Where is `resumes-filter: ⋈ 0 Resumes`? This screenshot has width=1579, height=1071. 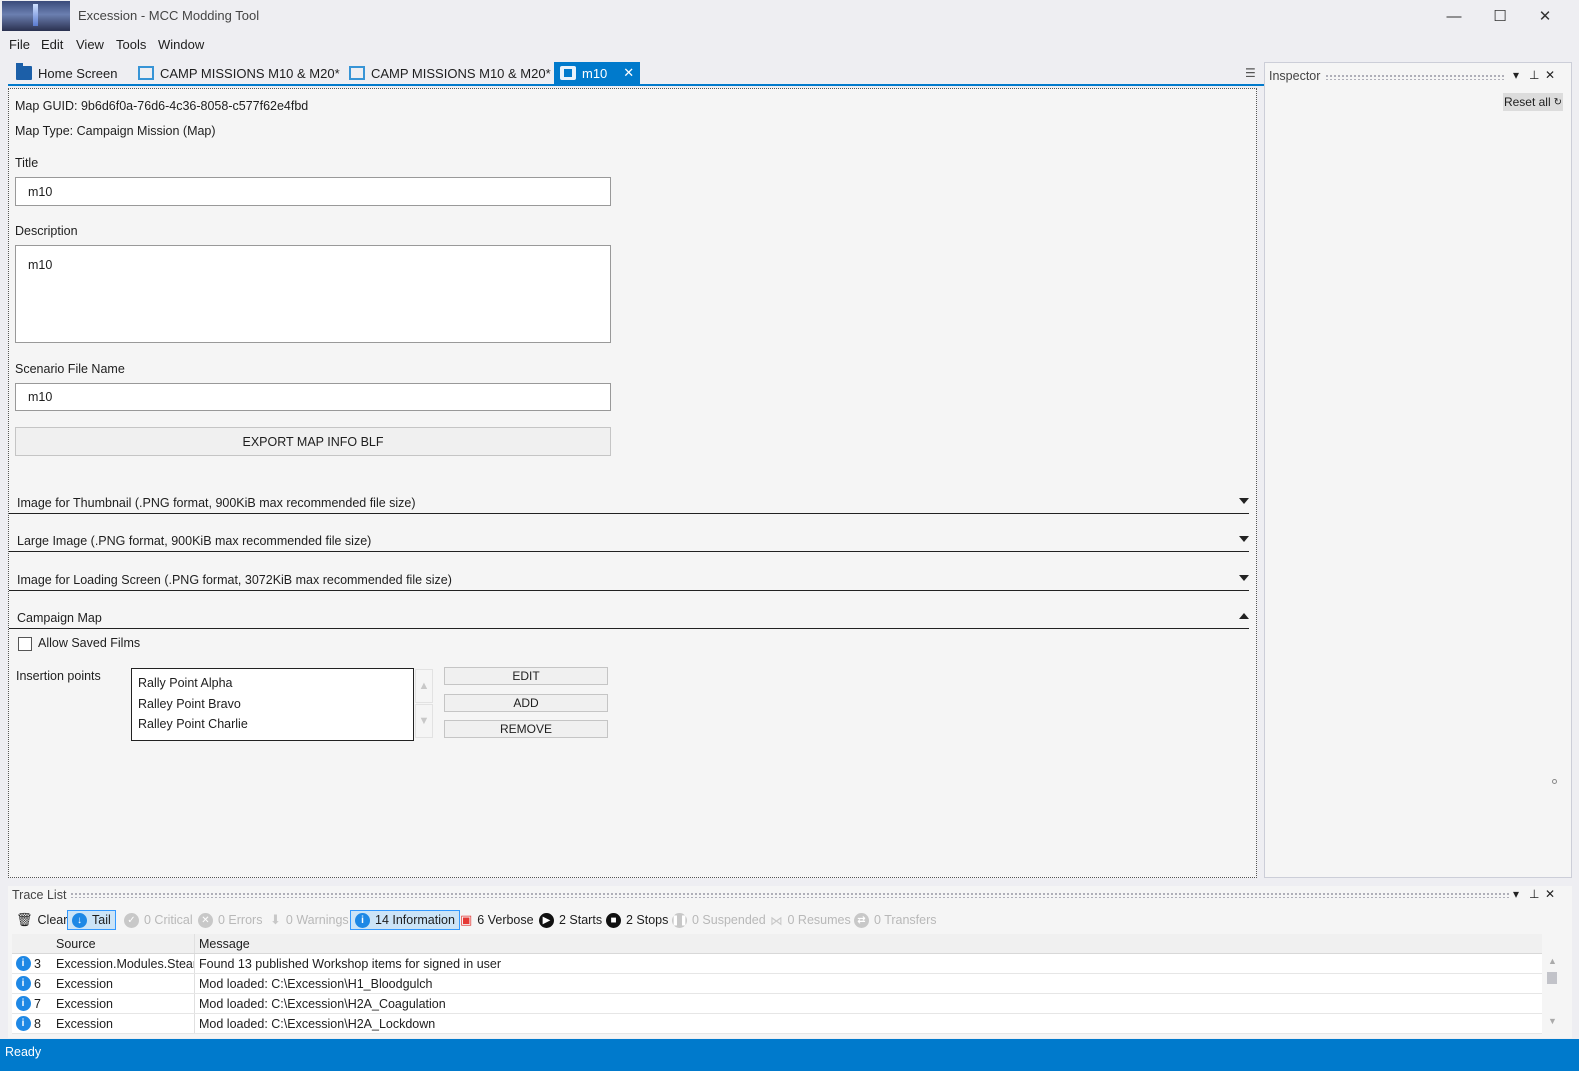
resumes-filter: ⋈ 0 Resumes is located at coordinates (810, 920).